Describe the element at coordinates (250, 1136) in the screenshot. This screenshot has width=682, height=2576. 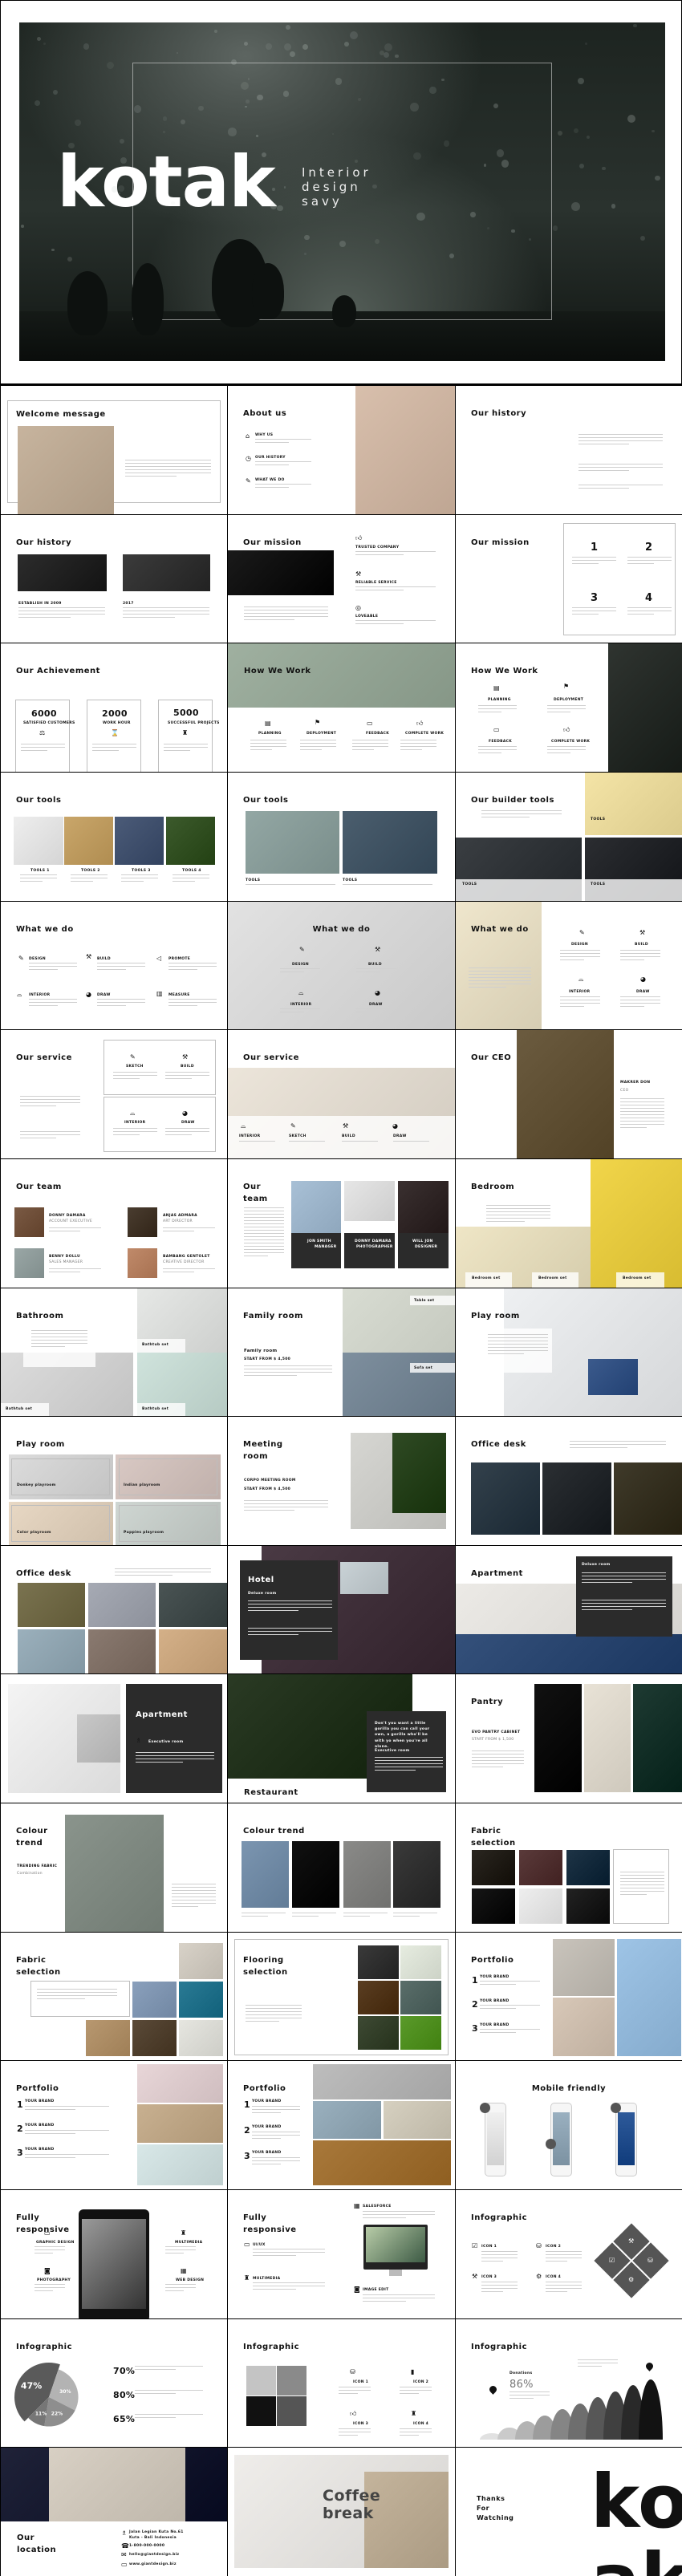
I see `slide-label: INTERIOR` at that location.